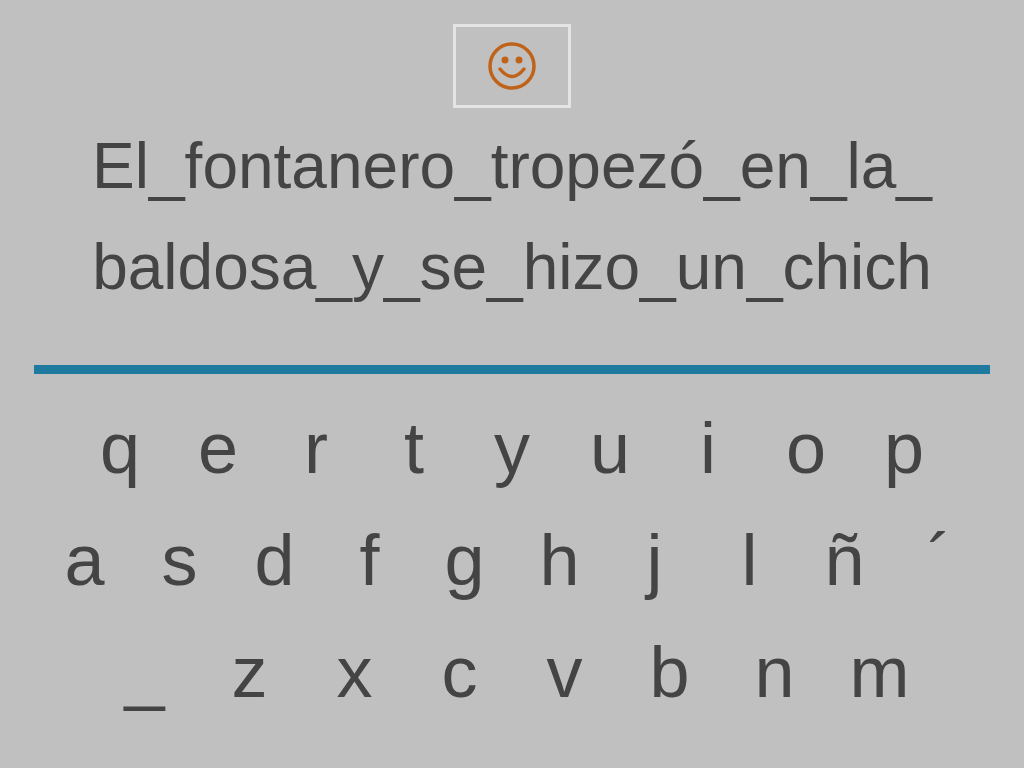  Describe the element at coordinates (669, 672) in the screenshot. I see `letter-key: b` at that location.